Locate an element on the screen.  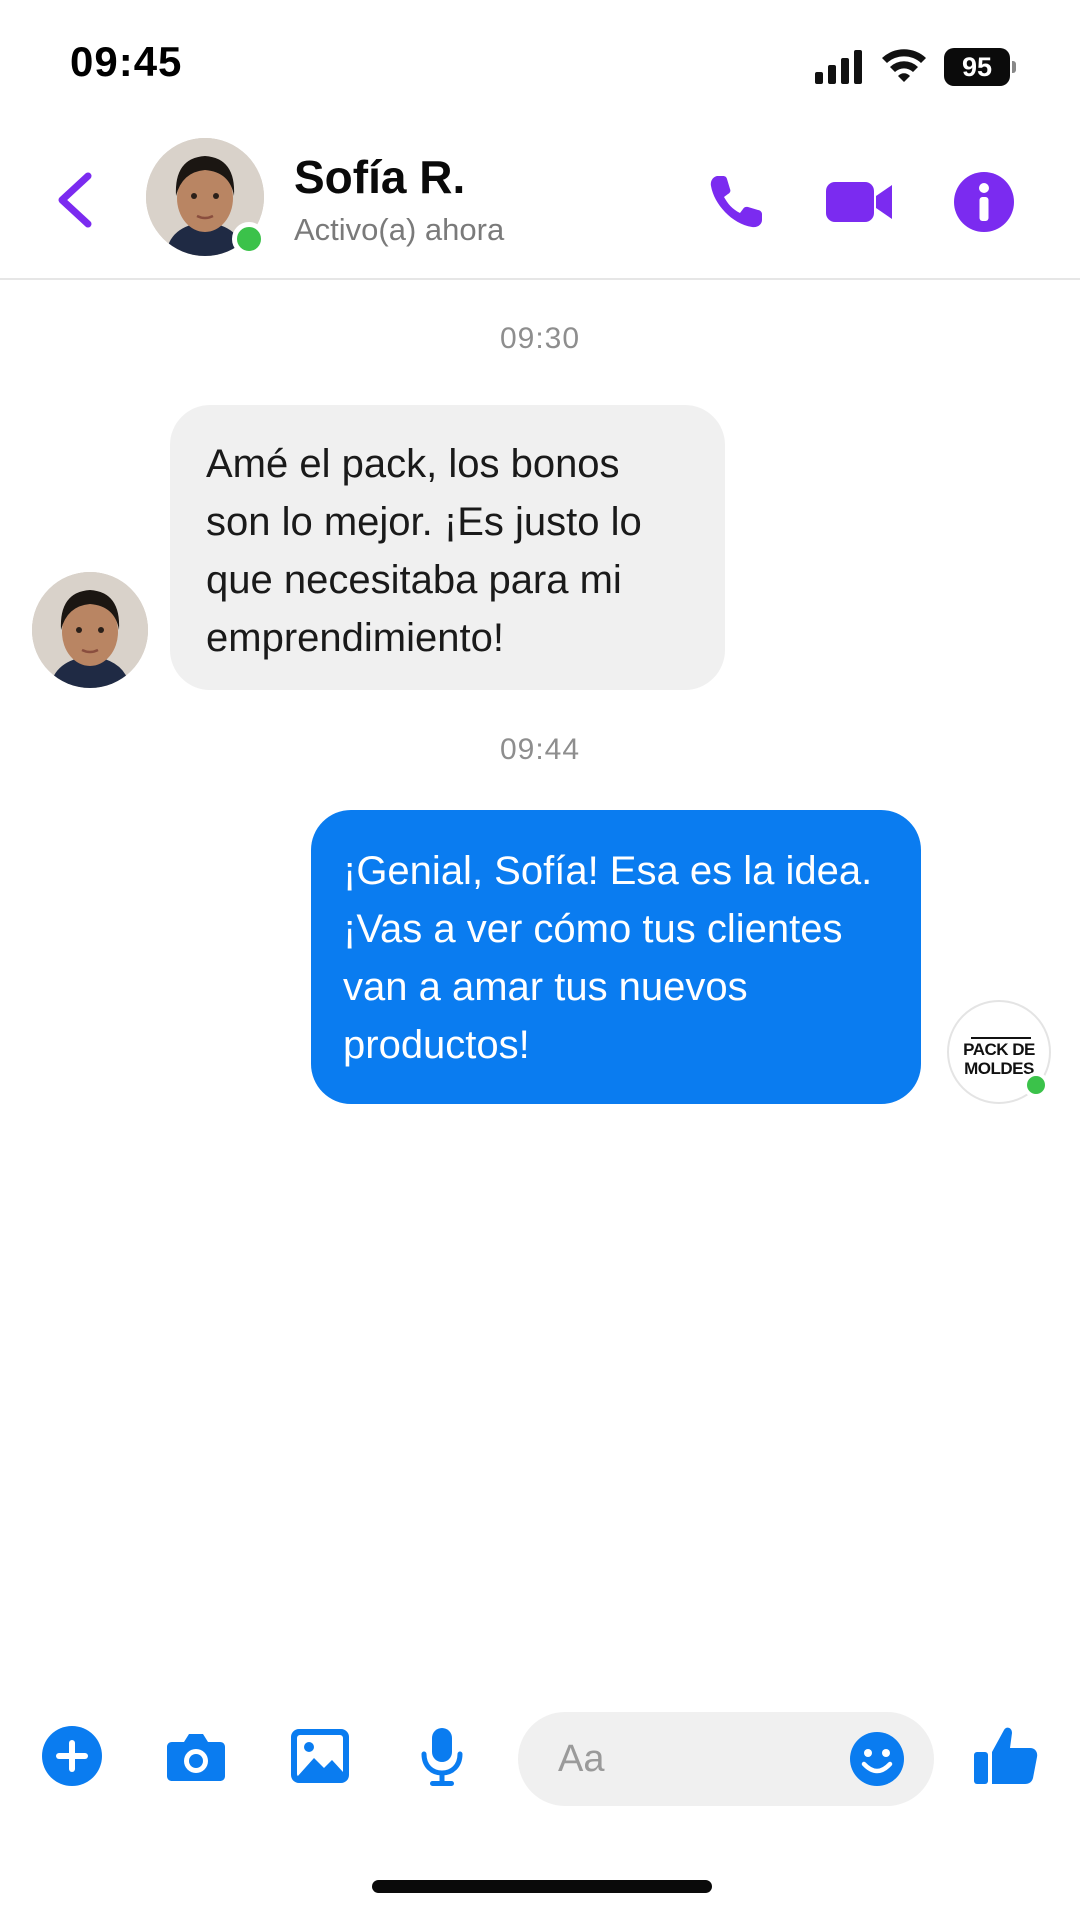
message-input: Aa is located at coordinates (726, 1759).